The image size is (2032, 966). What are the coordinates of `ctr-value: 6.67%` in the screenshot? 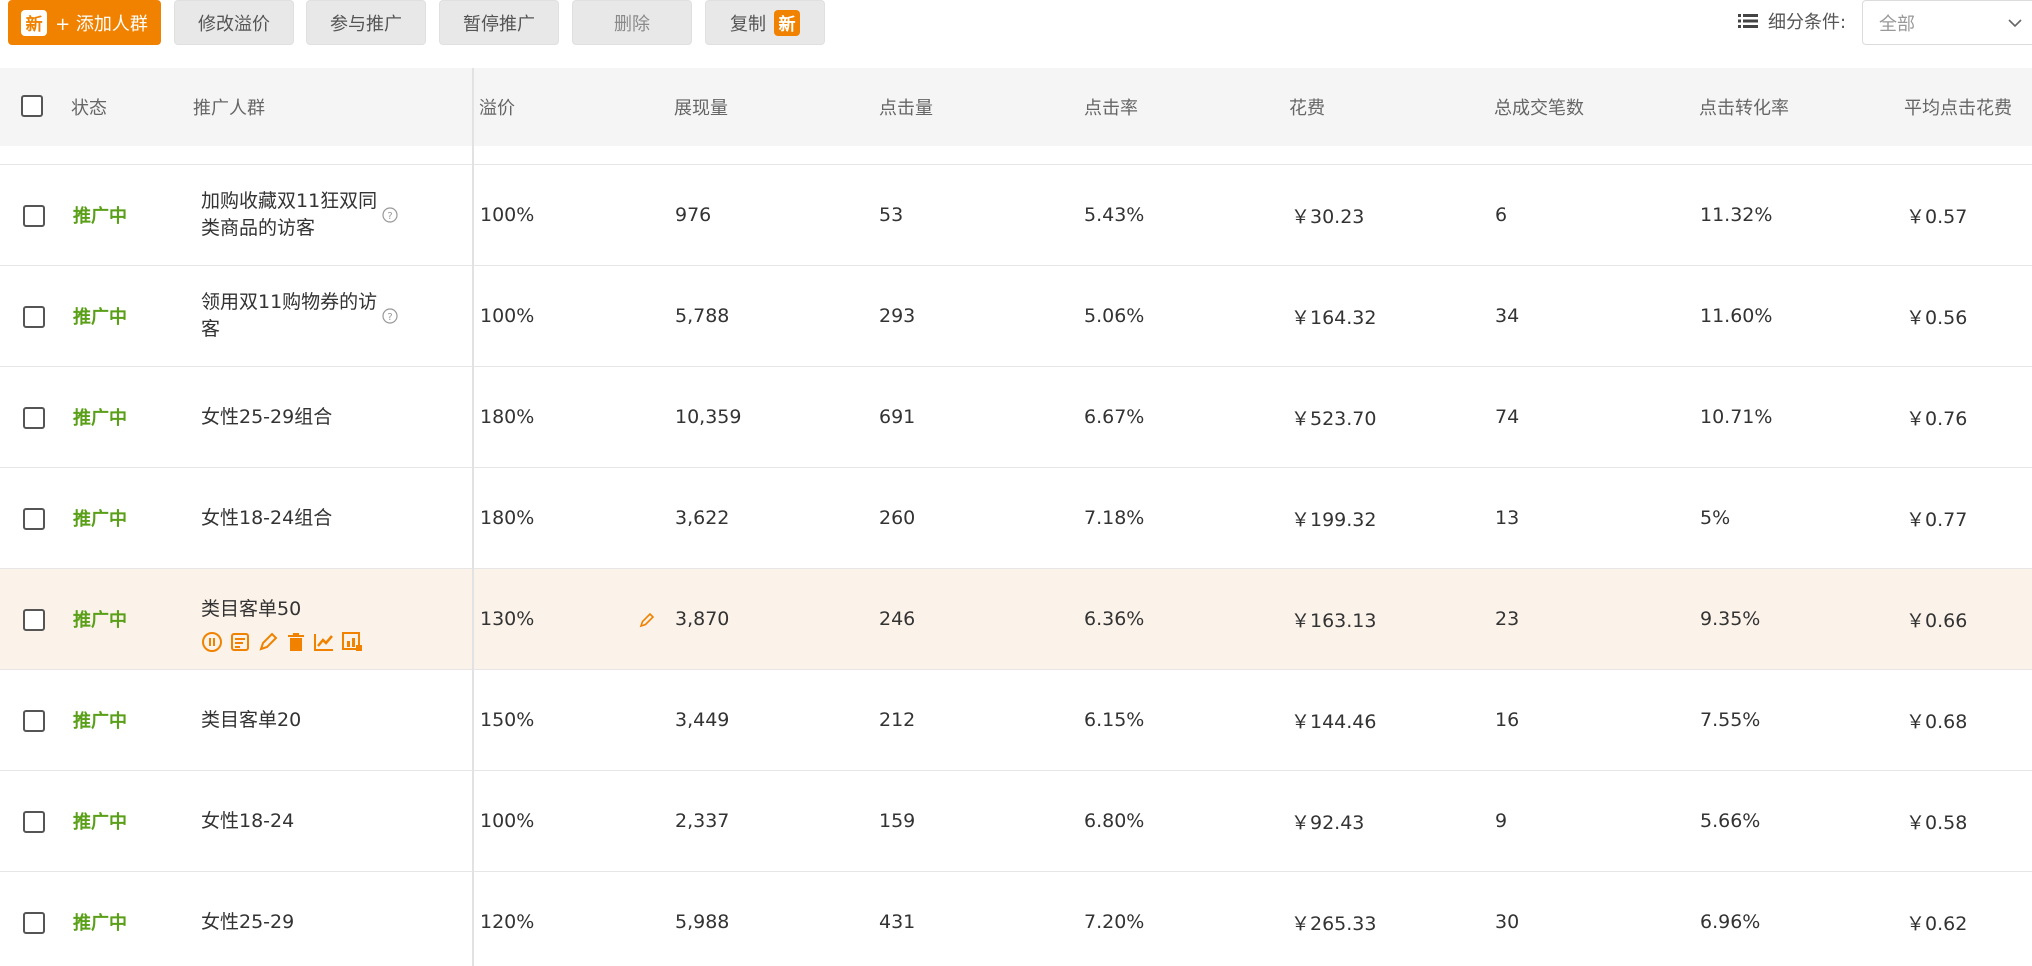 It's located at (1114, 417).